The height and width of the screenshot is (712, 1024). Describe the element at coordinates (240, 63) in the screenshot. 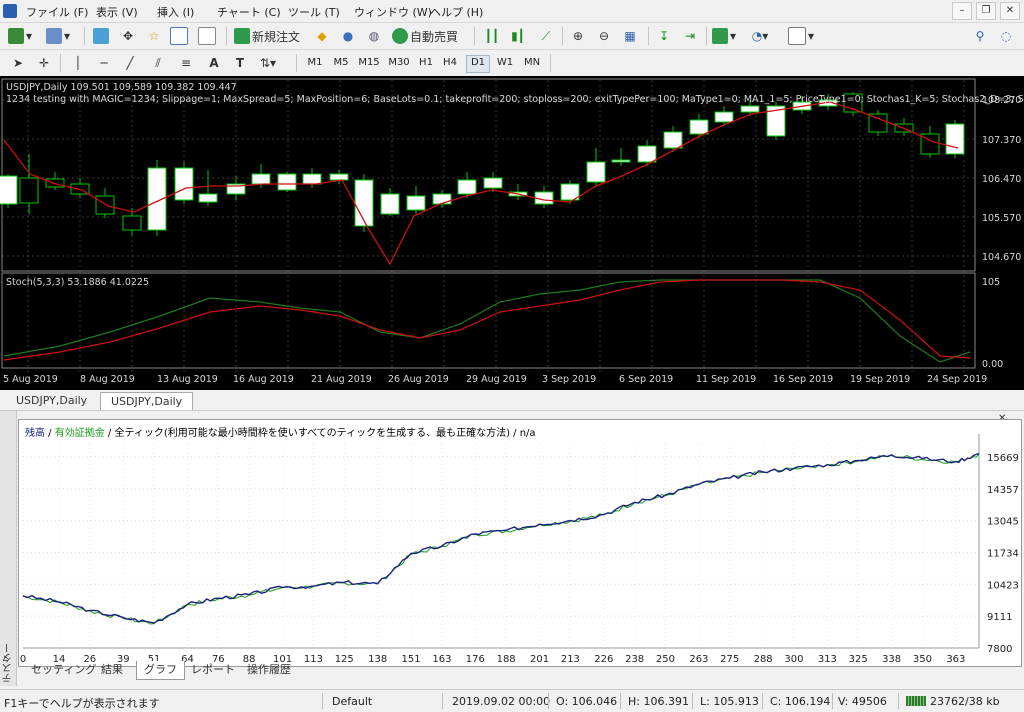

I see `text-label-button: T` at that location.